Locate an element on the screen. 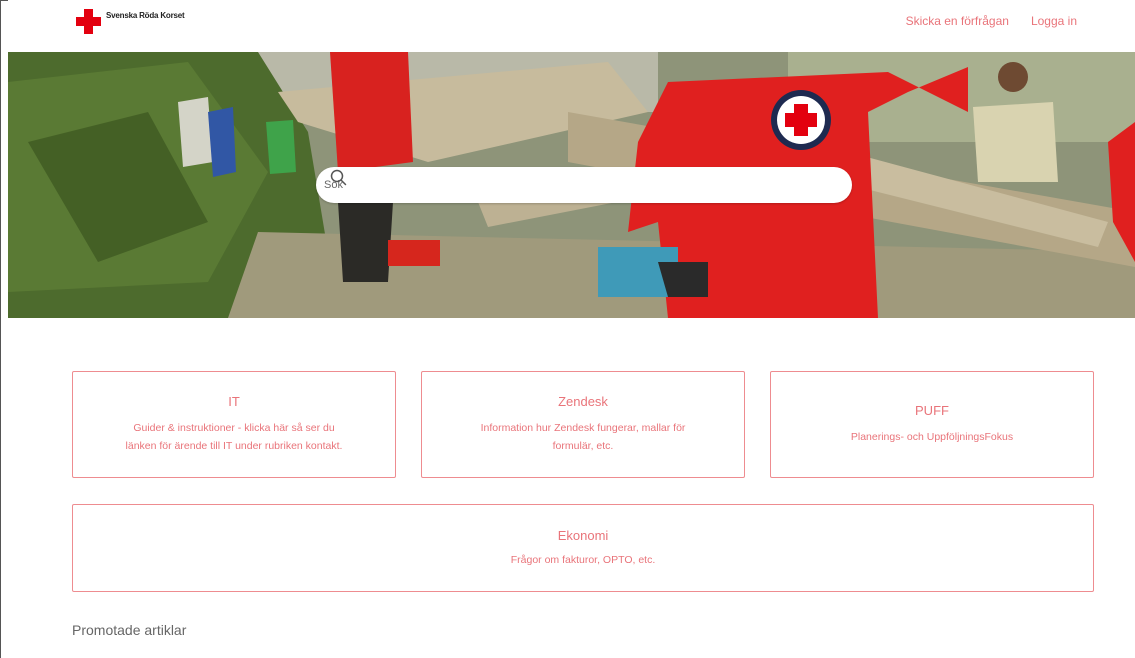 This screenshot has height=658, width=1135. category-title: IT is located at coordinates (234, 401).